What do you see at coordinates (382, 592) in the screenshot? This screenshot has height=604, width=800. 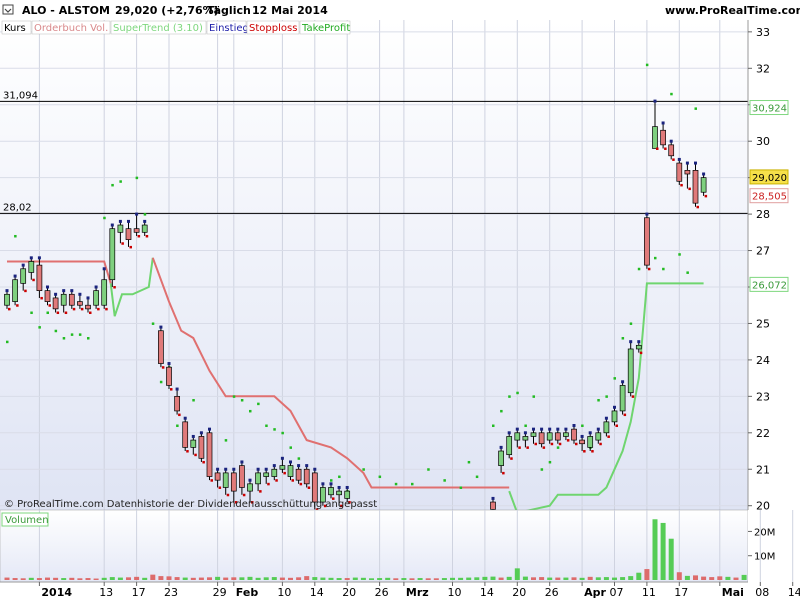 I see `x-tick-label: 26` at bounding box center [382, 592].